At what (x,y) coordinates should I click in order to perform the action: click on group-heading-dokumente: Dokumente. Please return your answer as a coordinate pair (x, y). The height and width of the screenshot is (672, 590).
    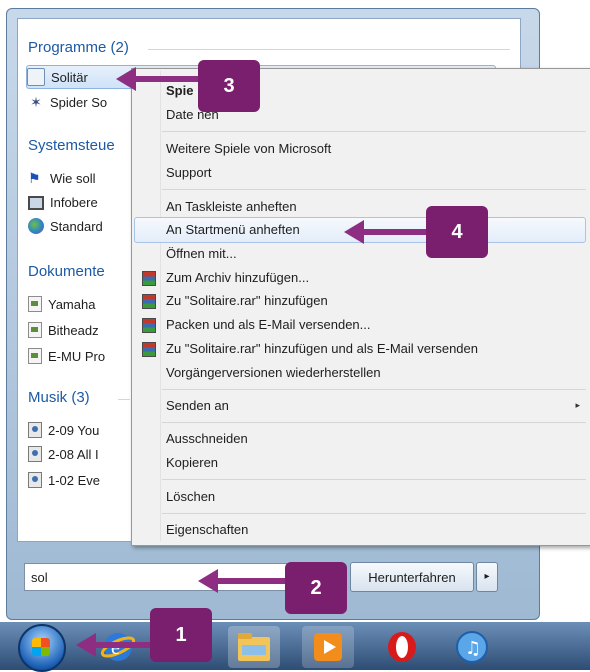
    Looking at the image, I should click on (66, 271).